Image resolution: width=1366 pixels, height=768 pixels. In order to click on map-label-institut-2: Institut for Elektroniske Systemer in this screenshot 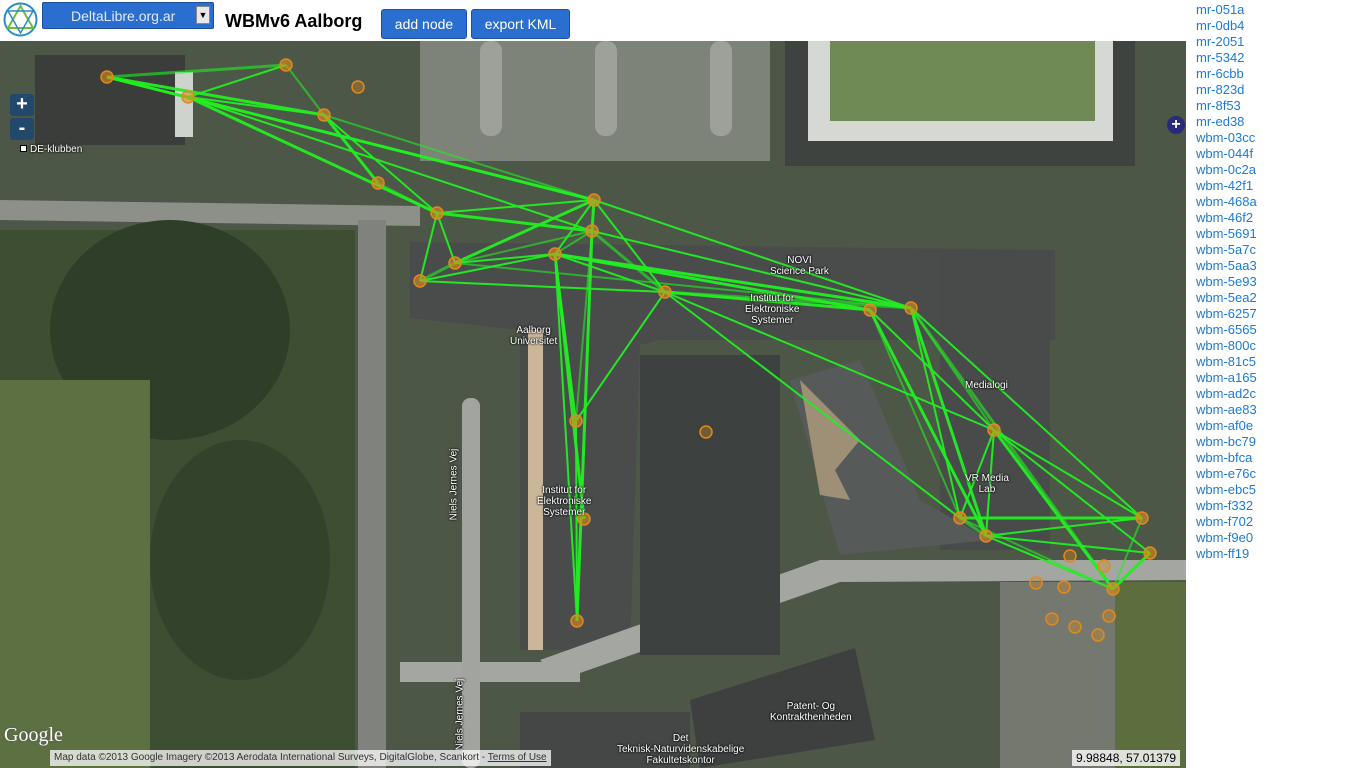, I will do `click(564, 501)`.